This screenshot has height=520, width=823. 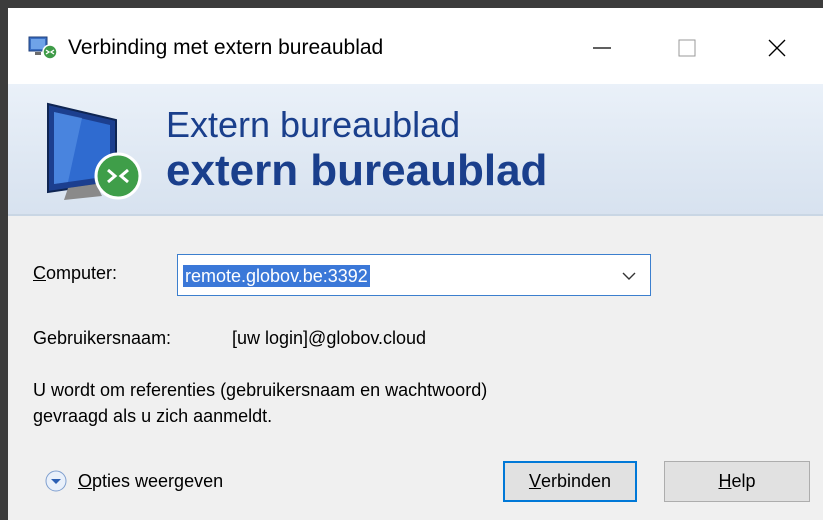 I want to click on connect-button: Verbinden, so click(x=570, y=481).